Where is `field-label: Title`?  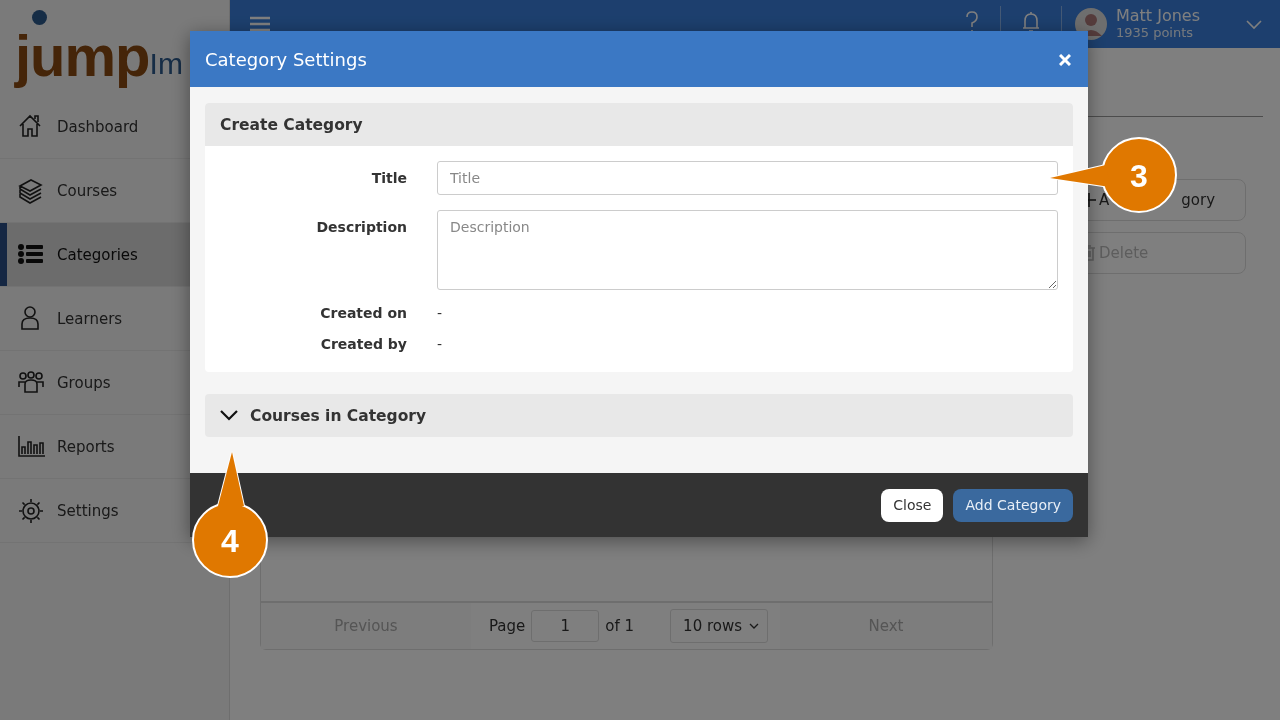
field-label: Title is located at coordinates (388, 177).